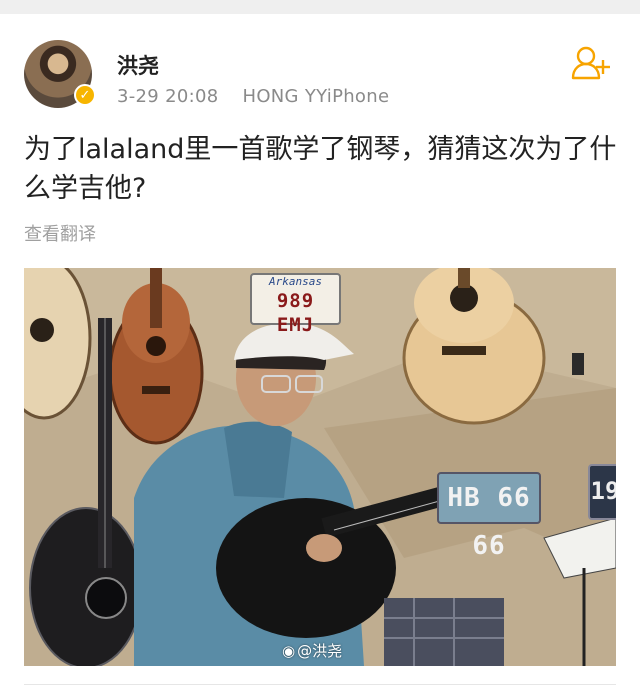 This screenshot has width=640, height=687. What do you see at coordinates (591, 63) in the screenshot?
I see `follow-user-icon` at bounding box center [591, 63].